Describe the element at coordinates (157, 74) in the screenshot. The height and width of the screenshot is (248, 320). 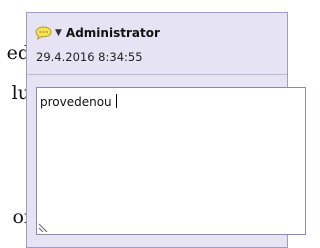
I see `header-divider` at that location.